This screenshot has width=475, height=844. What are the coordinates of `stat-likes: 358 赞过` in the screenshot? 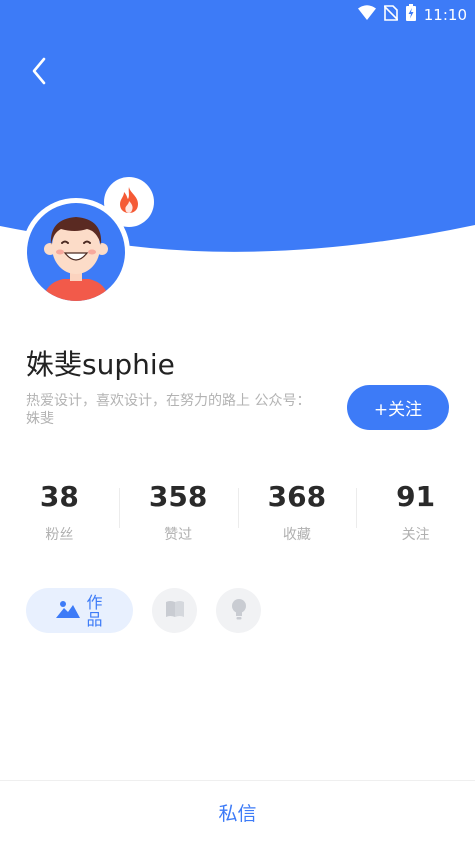 It's located at (178, 513).